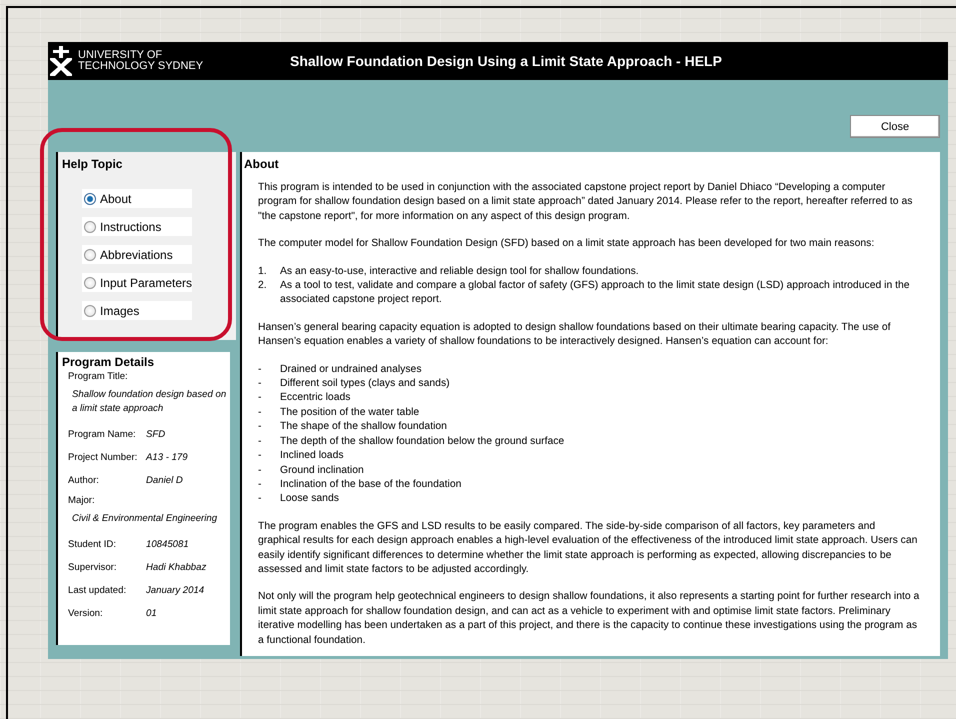  I want to click on field-value: January 2014, so click(175, 590).